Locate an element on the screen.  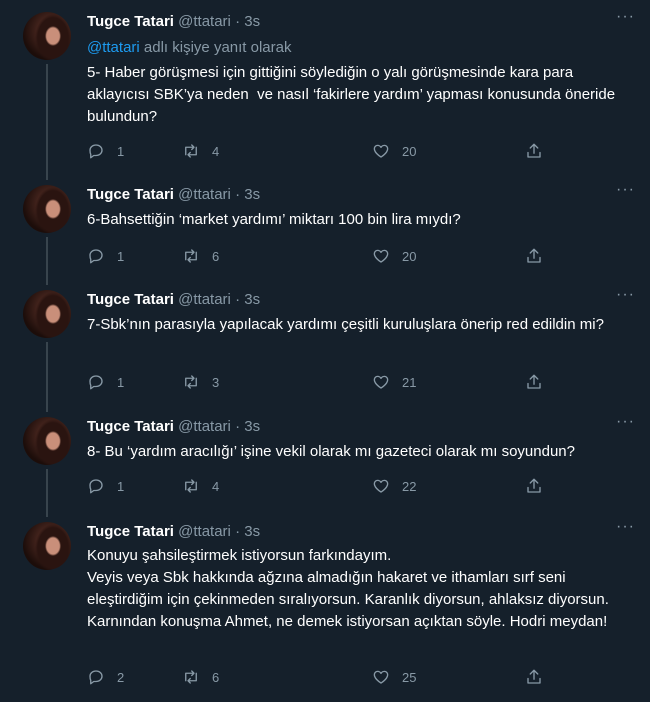
tweet-actions: 1 4 22 is located at coordinates (322, 486).